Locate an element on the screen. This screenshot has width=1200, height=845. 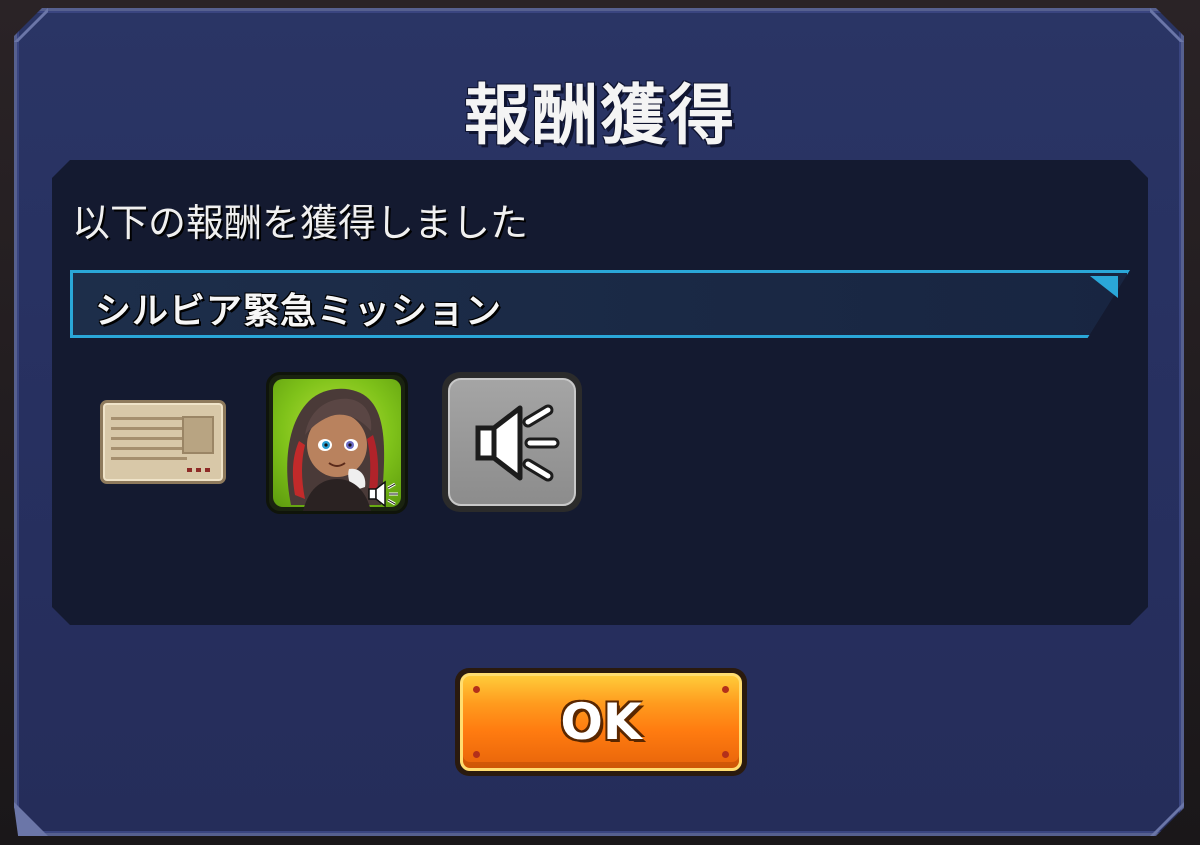
ticket-icon is located at coordinates (163, 442).